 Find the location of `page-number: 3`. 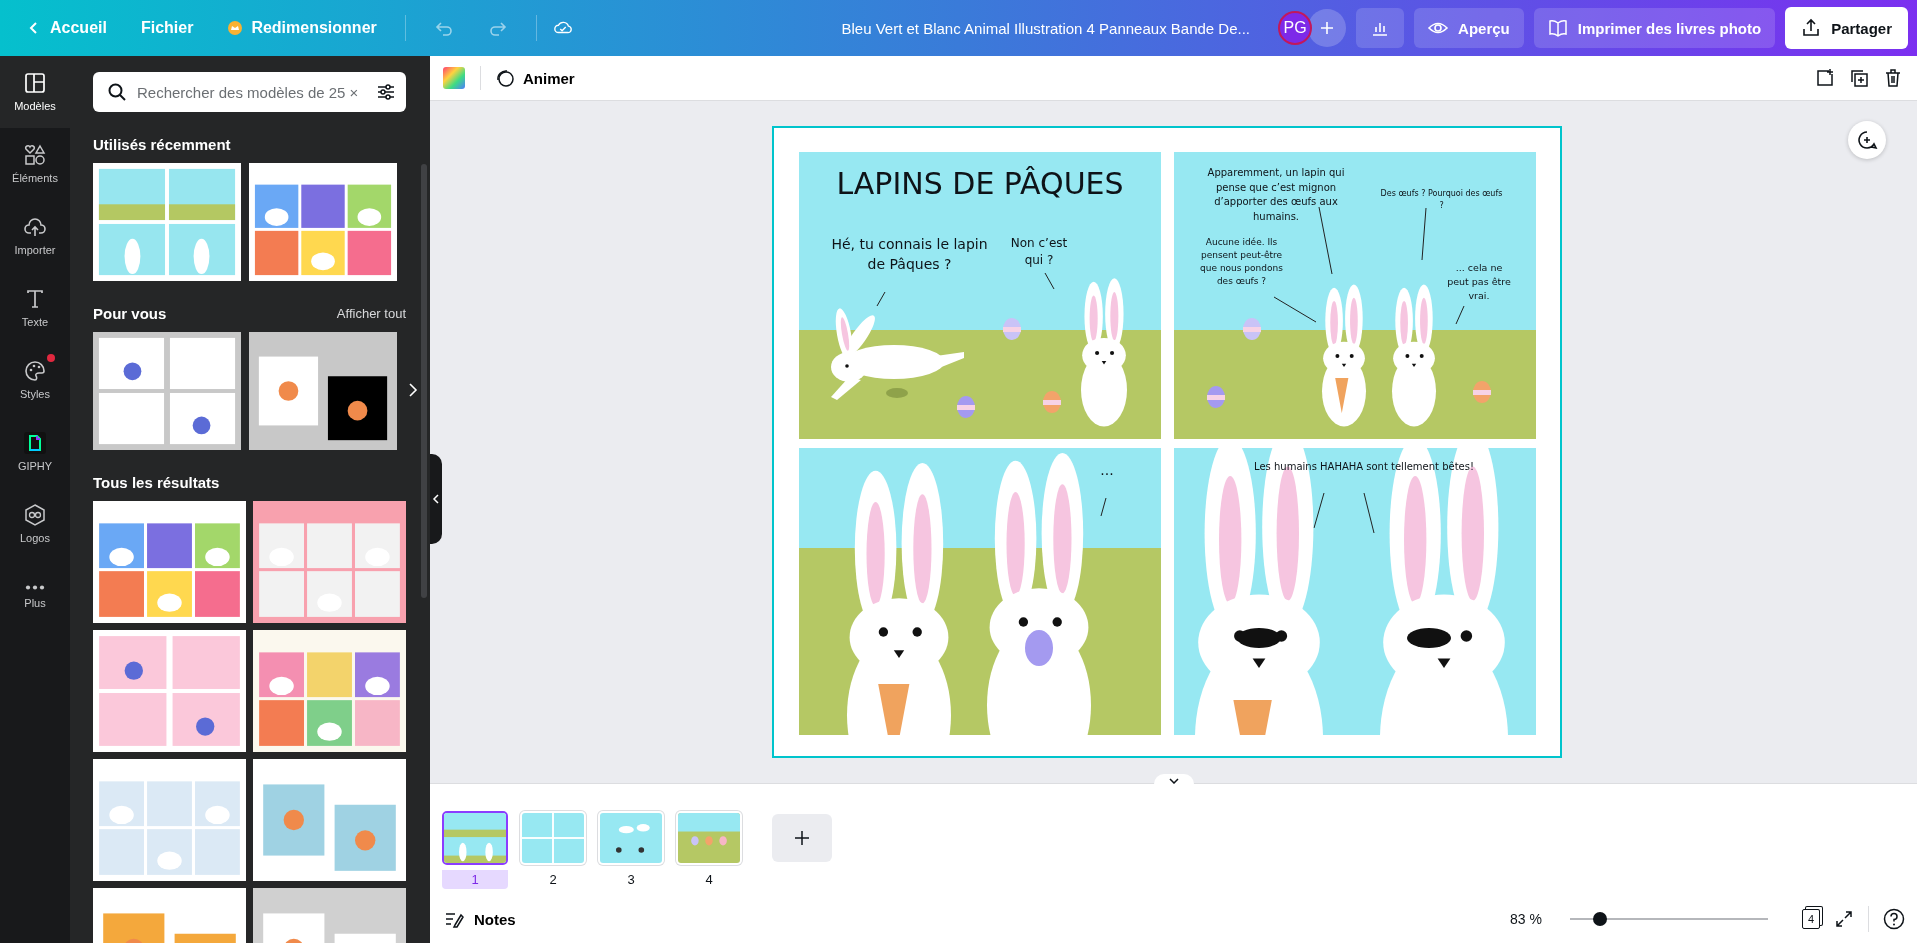

page-number: 3 is located at coordinates (631, 879).